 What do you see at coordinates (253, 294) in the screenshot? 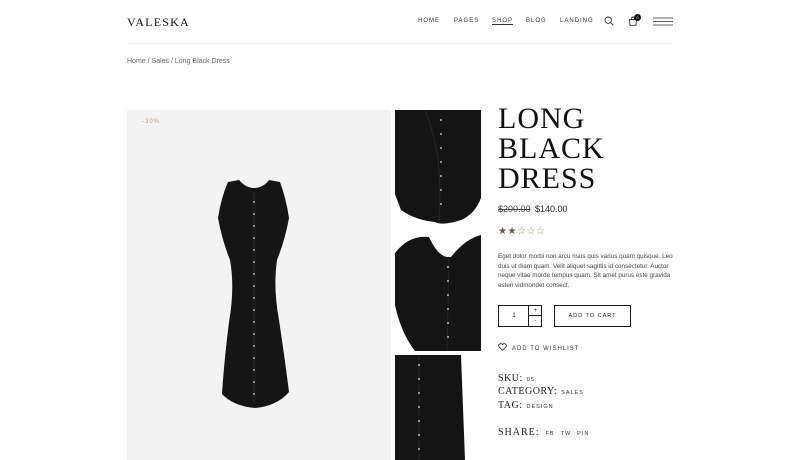
I see `dress-front-image` at bounding box center [253, 294].